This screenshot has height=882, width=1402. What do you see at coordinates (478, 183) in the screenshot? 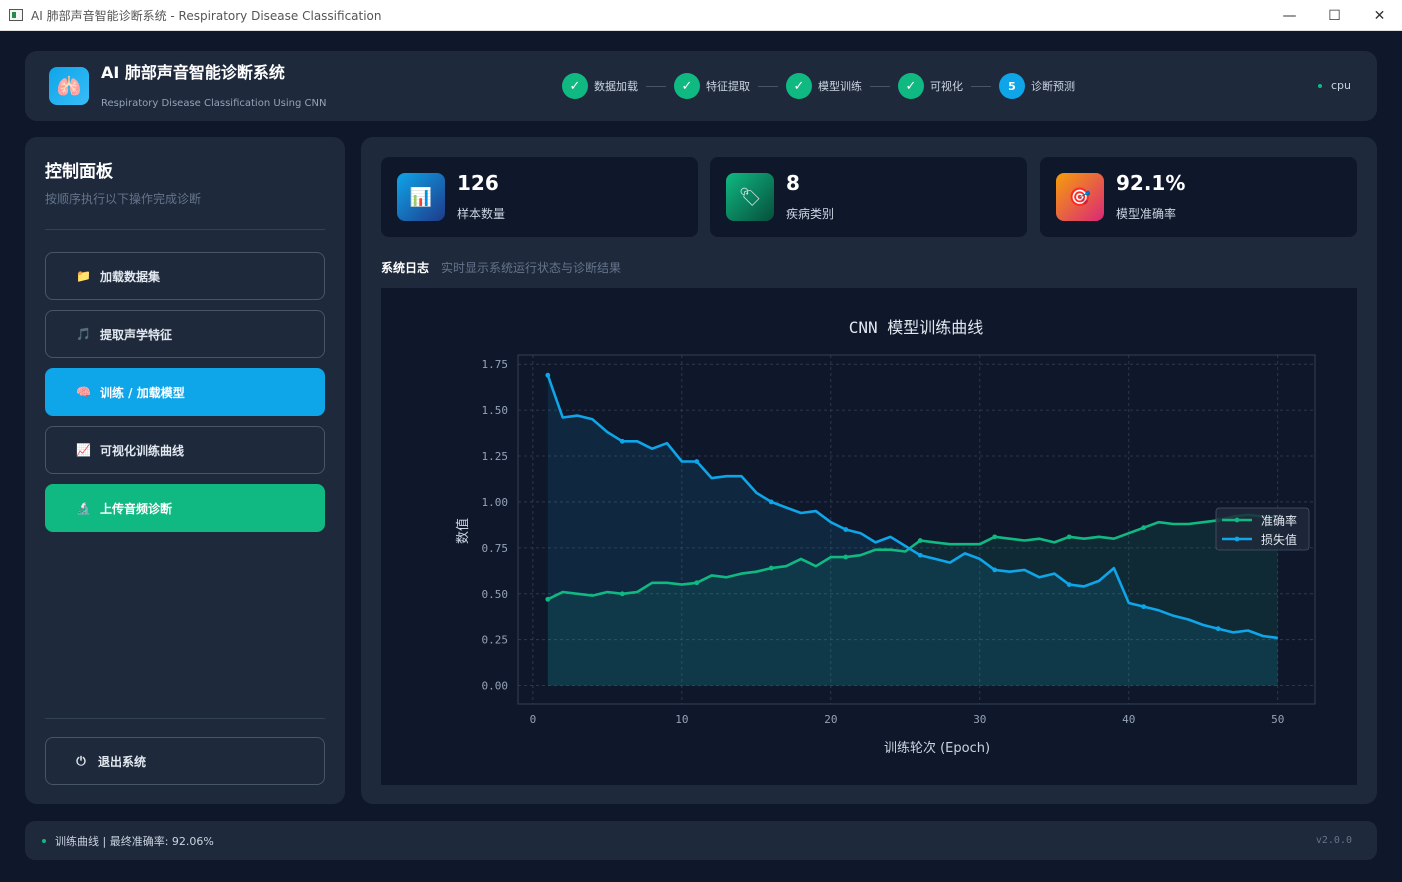
I see `stat-value: 126` at bounding box center [478, 183].